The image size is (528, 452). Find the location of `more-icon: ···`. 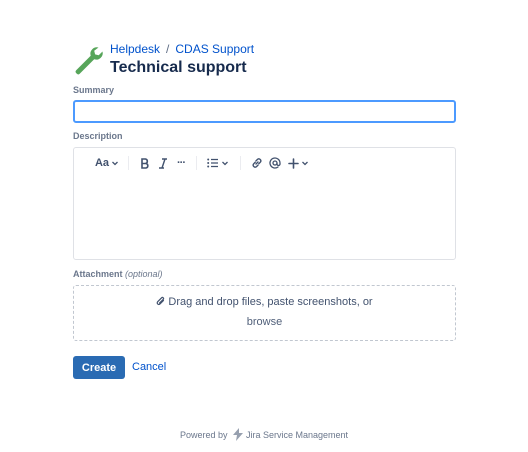

more-icon: ··· is located at coordinates (181, 163).